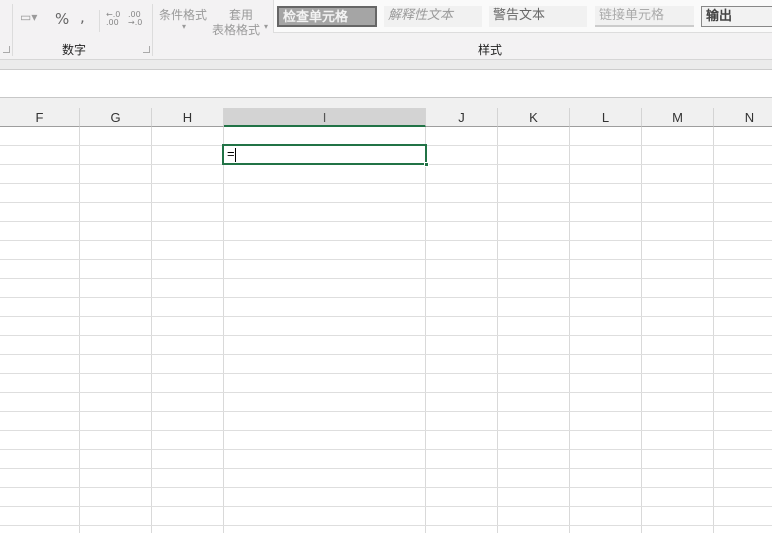 The image size is (772, 533). I want to click on percent-button: %, so click(62, 19).